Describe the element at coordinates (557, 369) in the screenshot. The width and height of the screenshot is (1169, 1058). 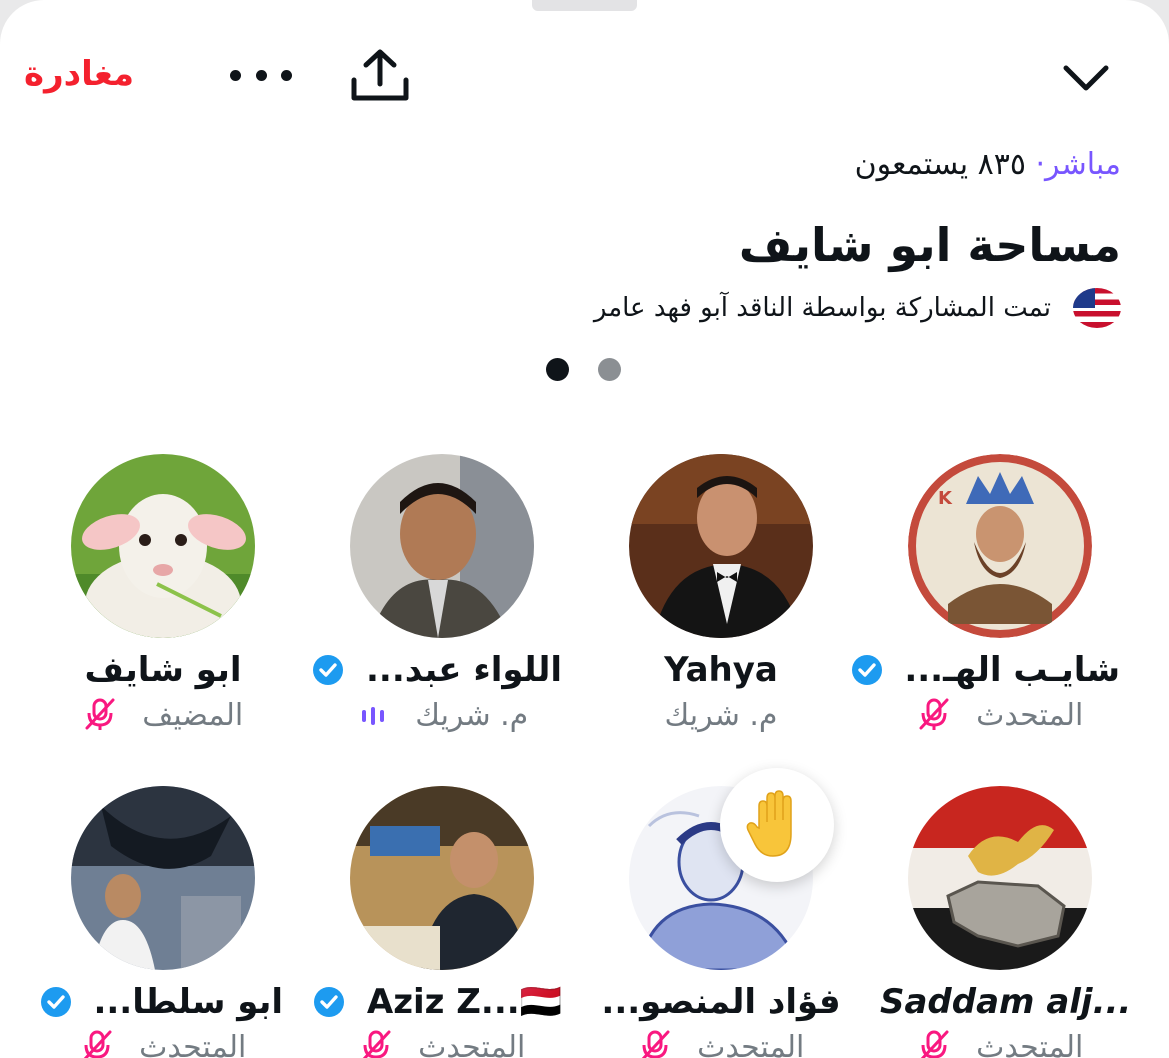
I see `page-dot-active` at that location.